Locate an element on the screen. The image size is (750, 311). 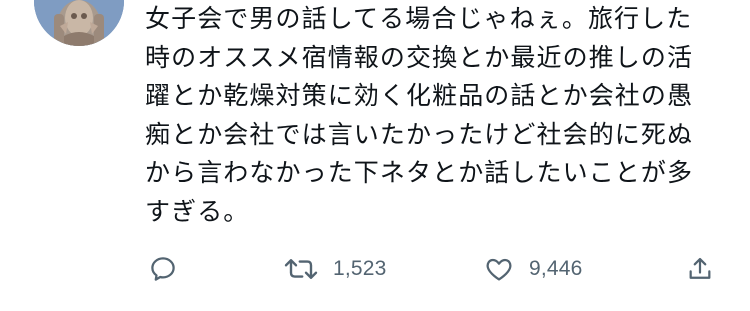
retweet-button: 1,523 is located at coordinates (335, 269).